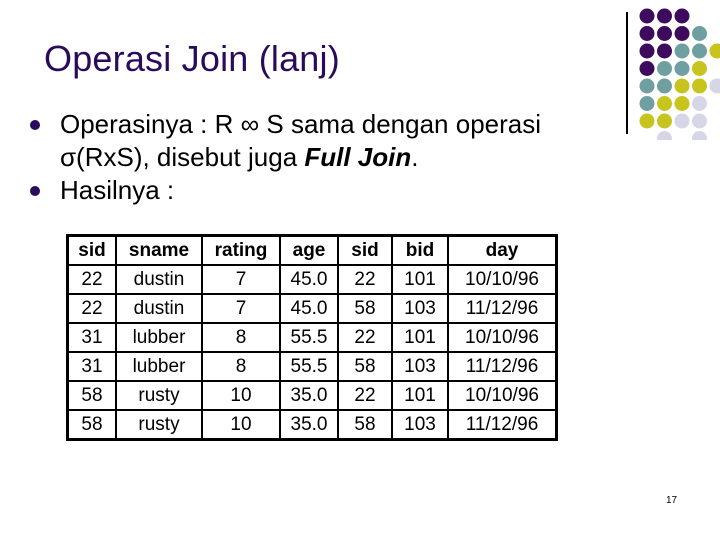 The height and width of the screenshot is (540, 720). What do you see at coordinates (672, 500) in the screenshot?
I see `page-number: 17` at bounding box center [672, 500].